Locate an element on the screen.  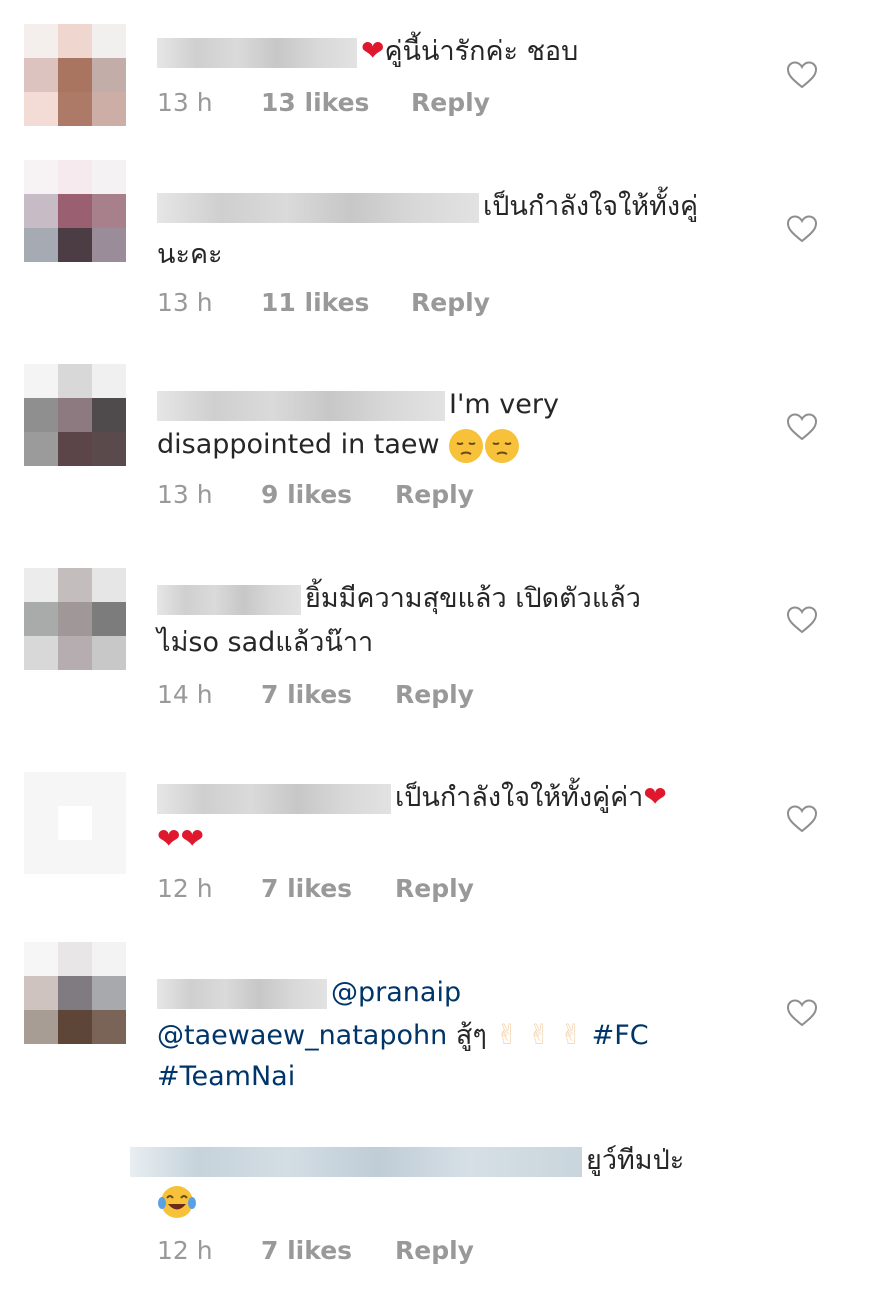
comment-text-line2: ไม่so sadแล้วน๊าา is located at coordinates (452, 643).